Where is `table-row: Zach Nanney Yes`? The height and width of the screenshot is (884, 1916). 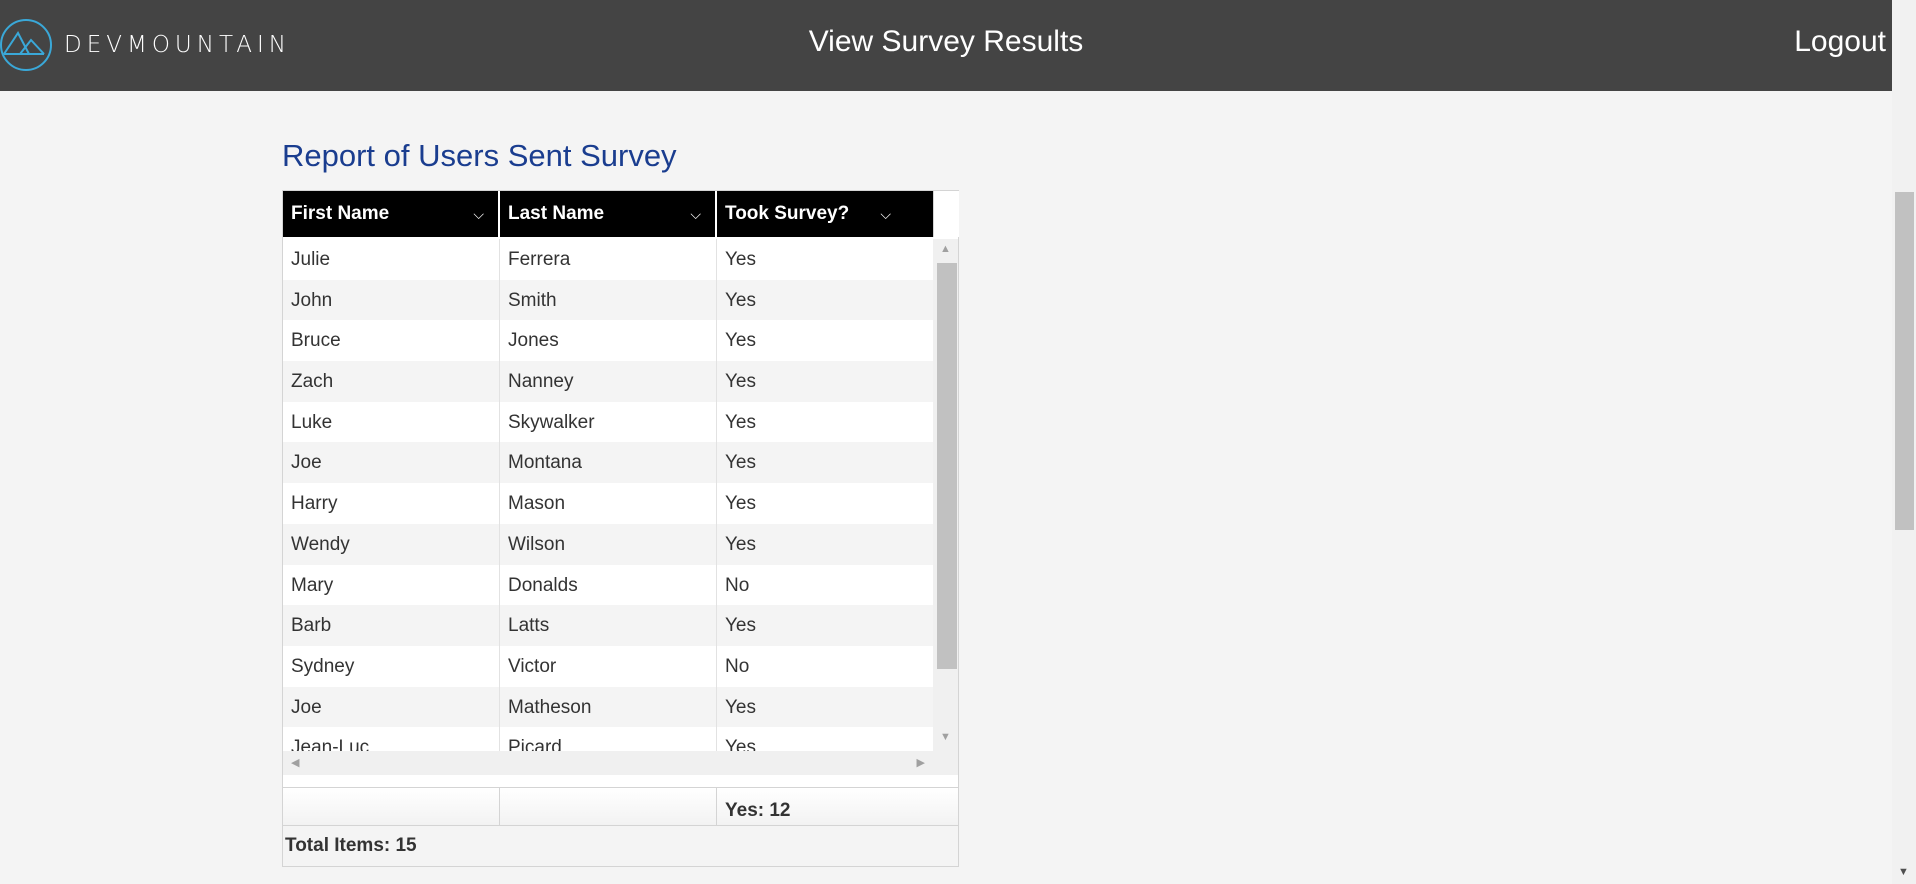
table-row: Zach Nanney Yes is located at coordinates (608, 381).